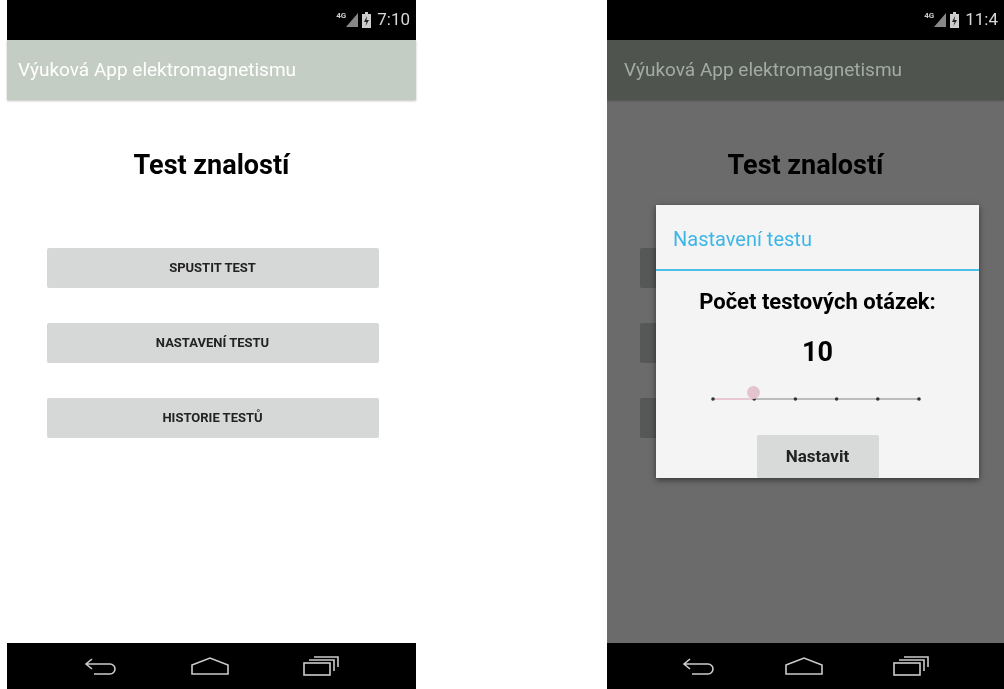  What do you see at coordinates (817, 302) in the screenshot?
I see `question-count-label: Počet testových otázek:` at bounding box center [817, 302].